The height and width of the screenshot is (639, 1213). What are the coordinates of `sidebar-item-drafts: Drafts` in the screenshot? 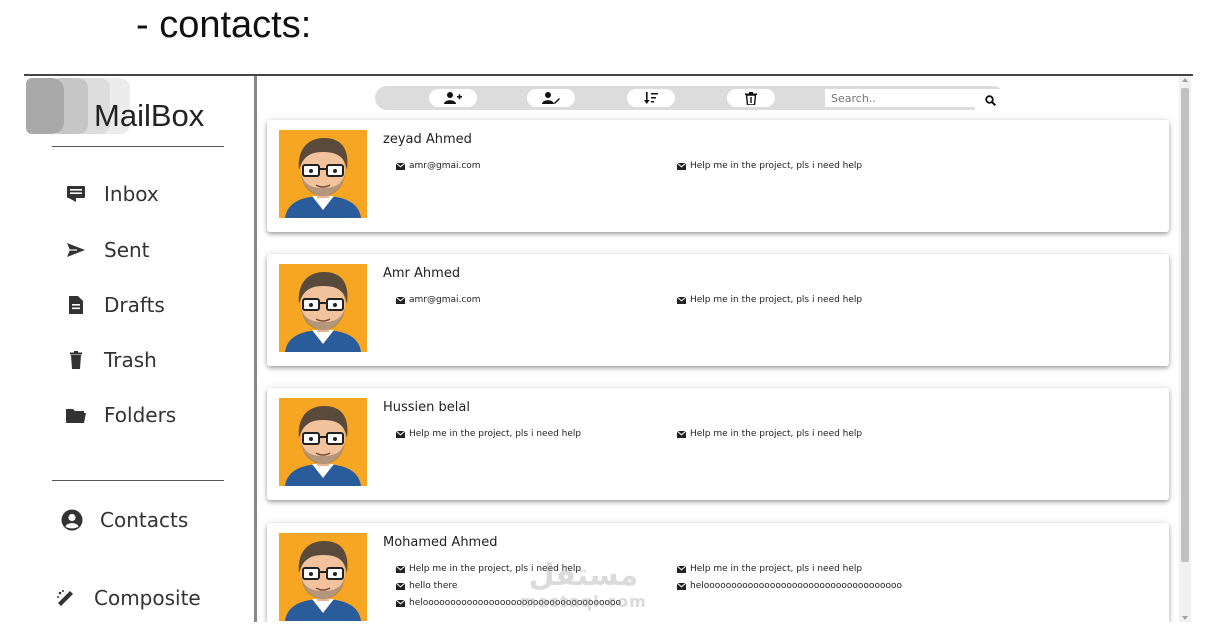 It's located at (114, 305).